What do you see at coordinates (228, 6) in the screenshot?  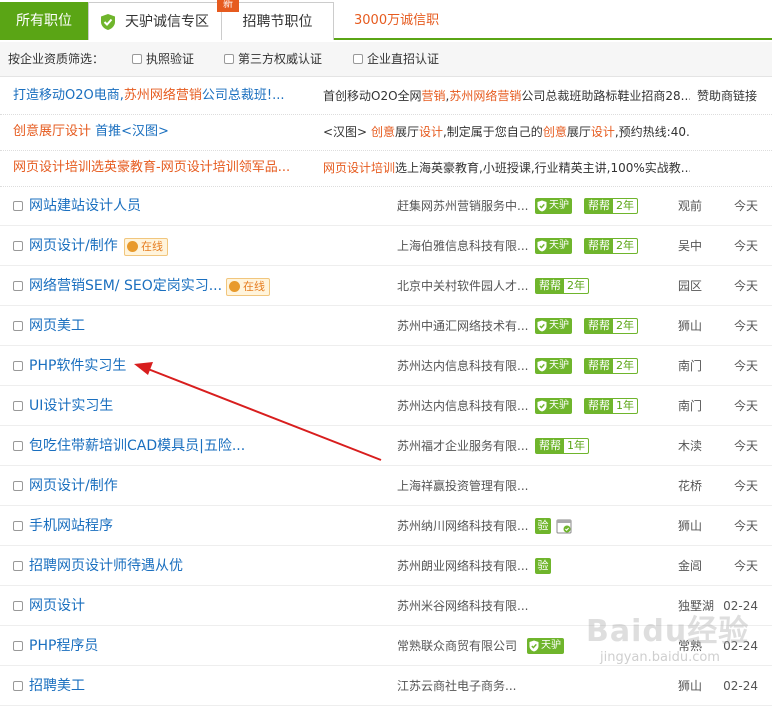 I see `new-badge: 新` at bounding box center [228, 6].